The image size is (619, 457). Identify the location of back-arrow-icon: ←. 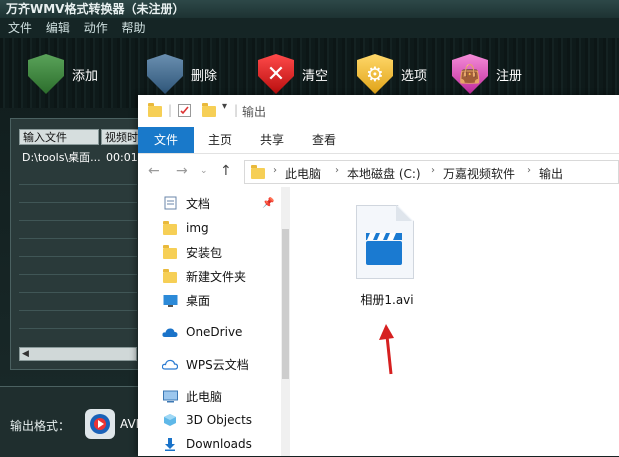
(154, 171).